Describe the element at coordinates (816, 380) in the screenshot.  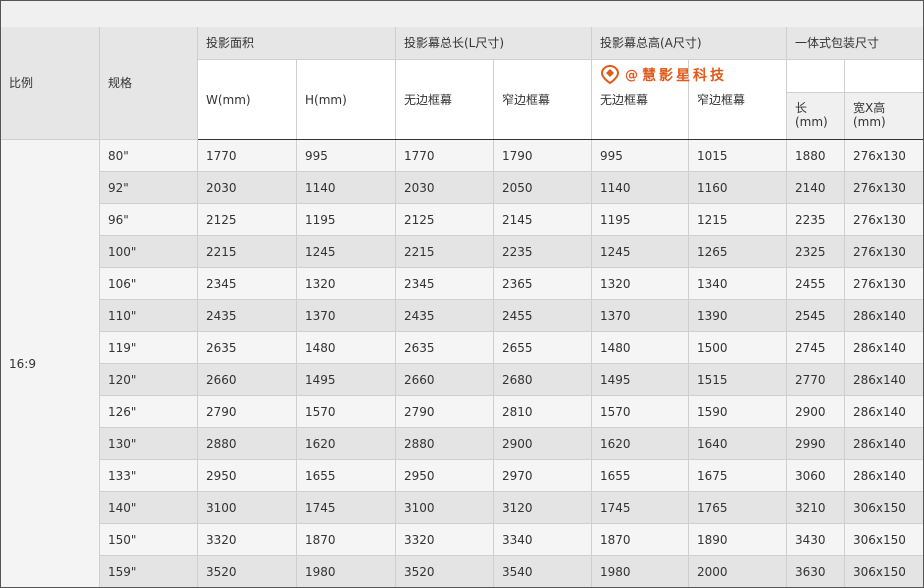
I see `cell-pkg-length: 2770` at that location.